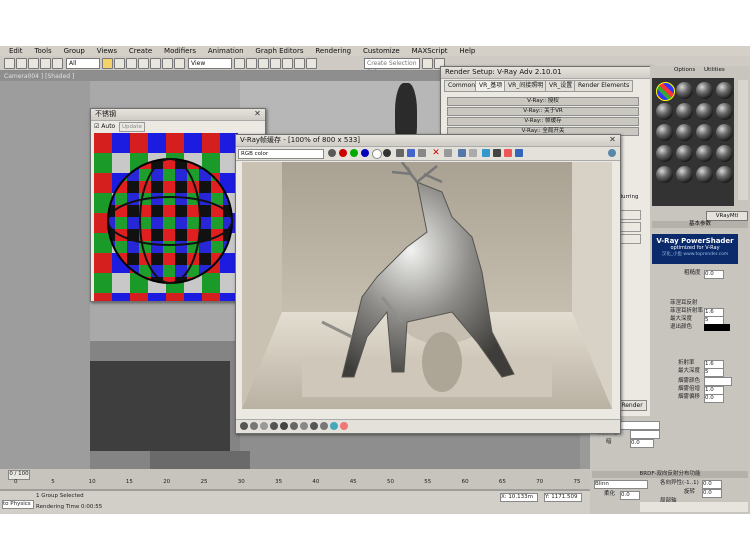  I want to click on menu-help: Help, so click(467, 51).